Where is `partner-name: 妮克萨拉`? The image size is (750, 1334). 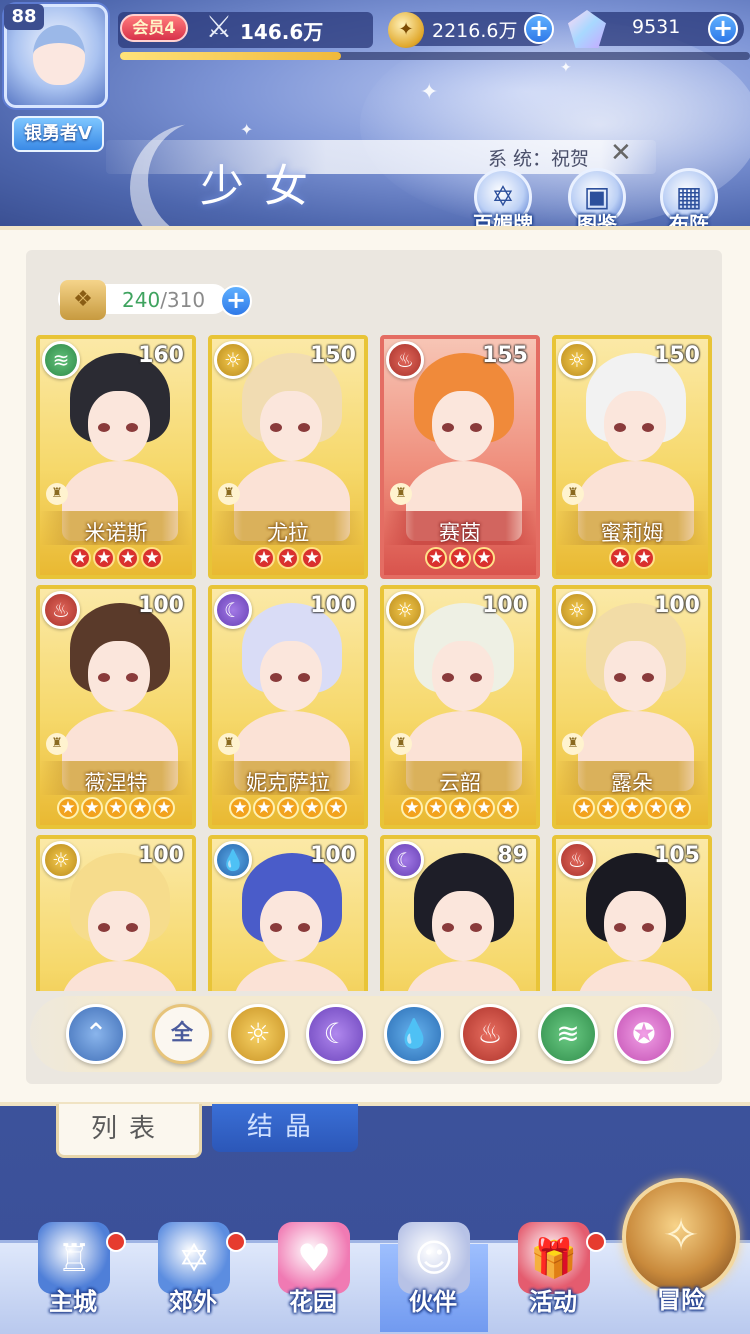
partner-name: 妮克萨拉 is located at coordinates (288, 783).